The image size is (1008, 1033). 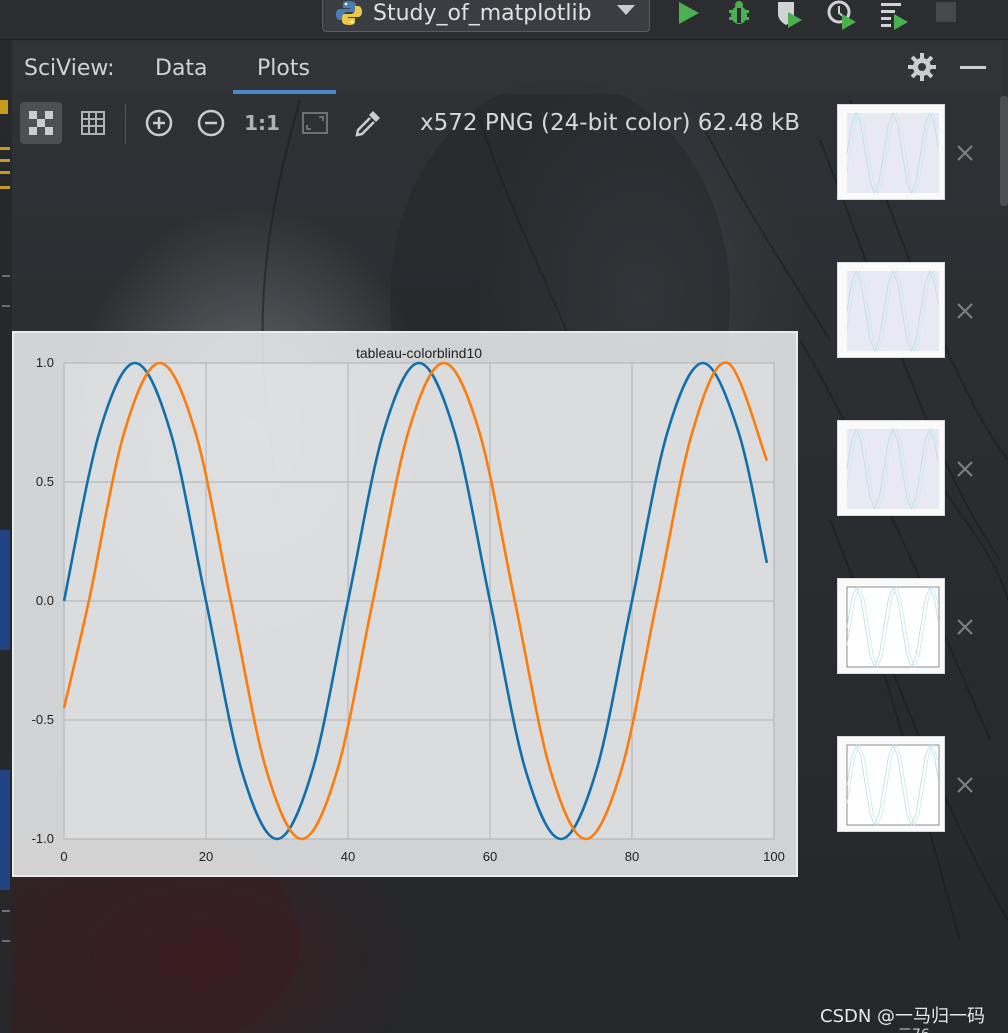 I want to click on hide-panel-icon, so click(x=973, y=67).